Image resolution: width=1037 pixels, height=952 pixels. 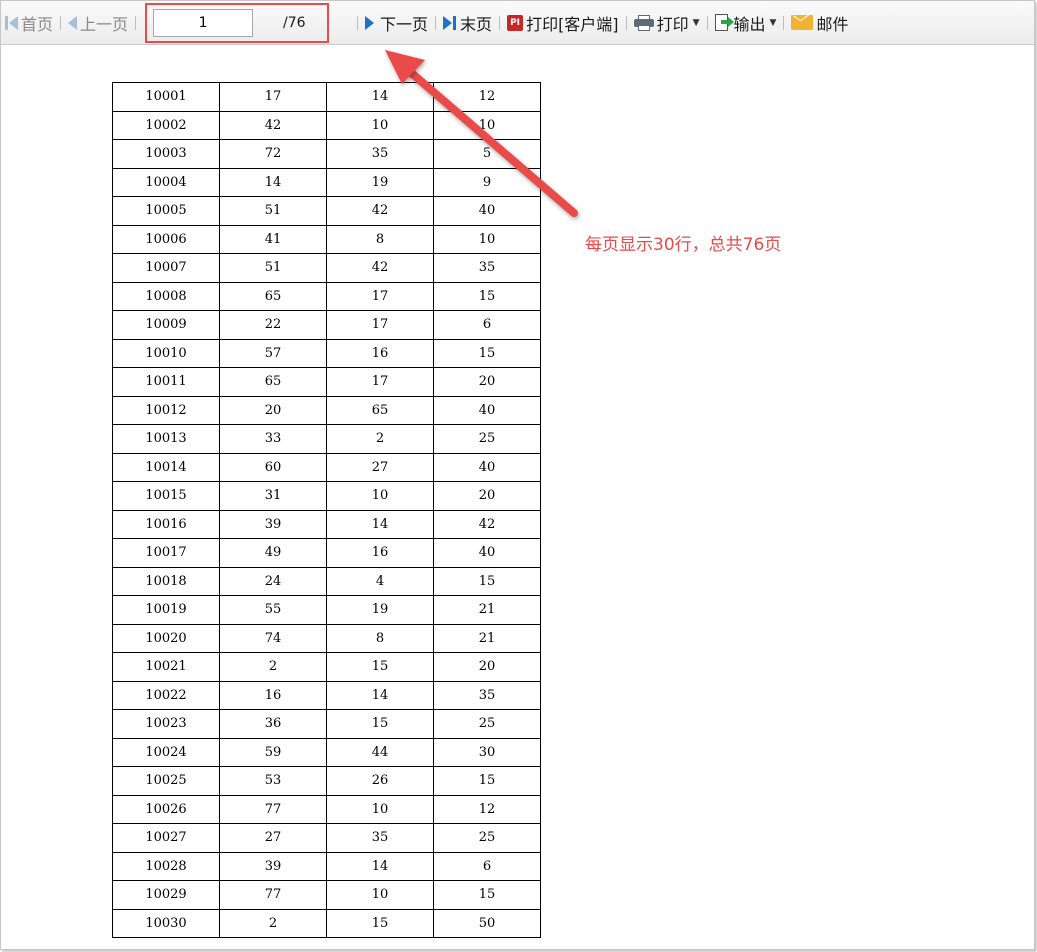 I want to click on table-row: 10015 31 10 20, so click(x=326, y=496).